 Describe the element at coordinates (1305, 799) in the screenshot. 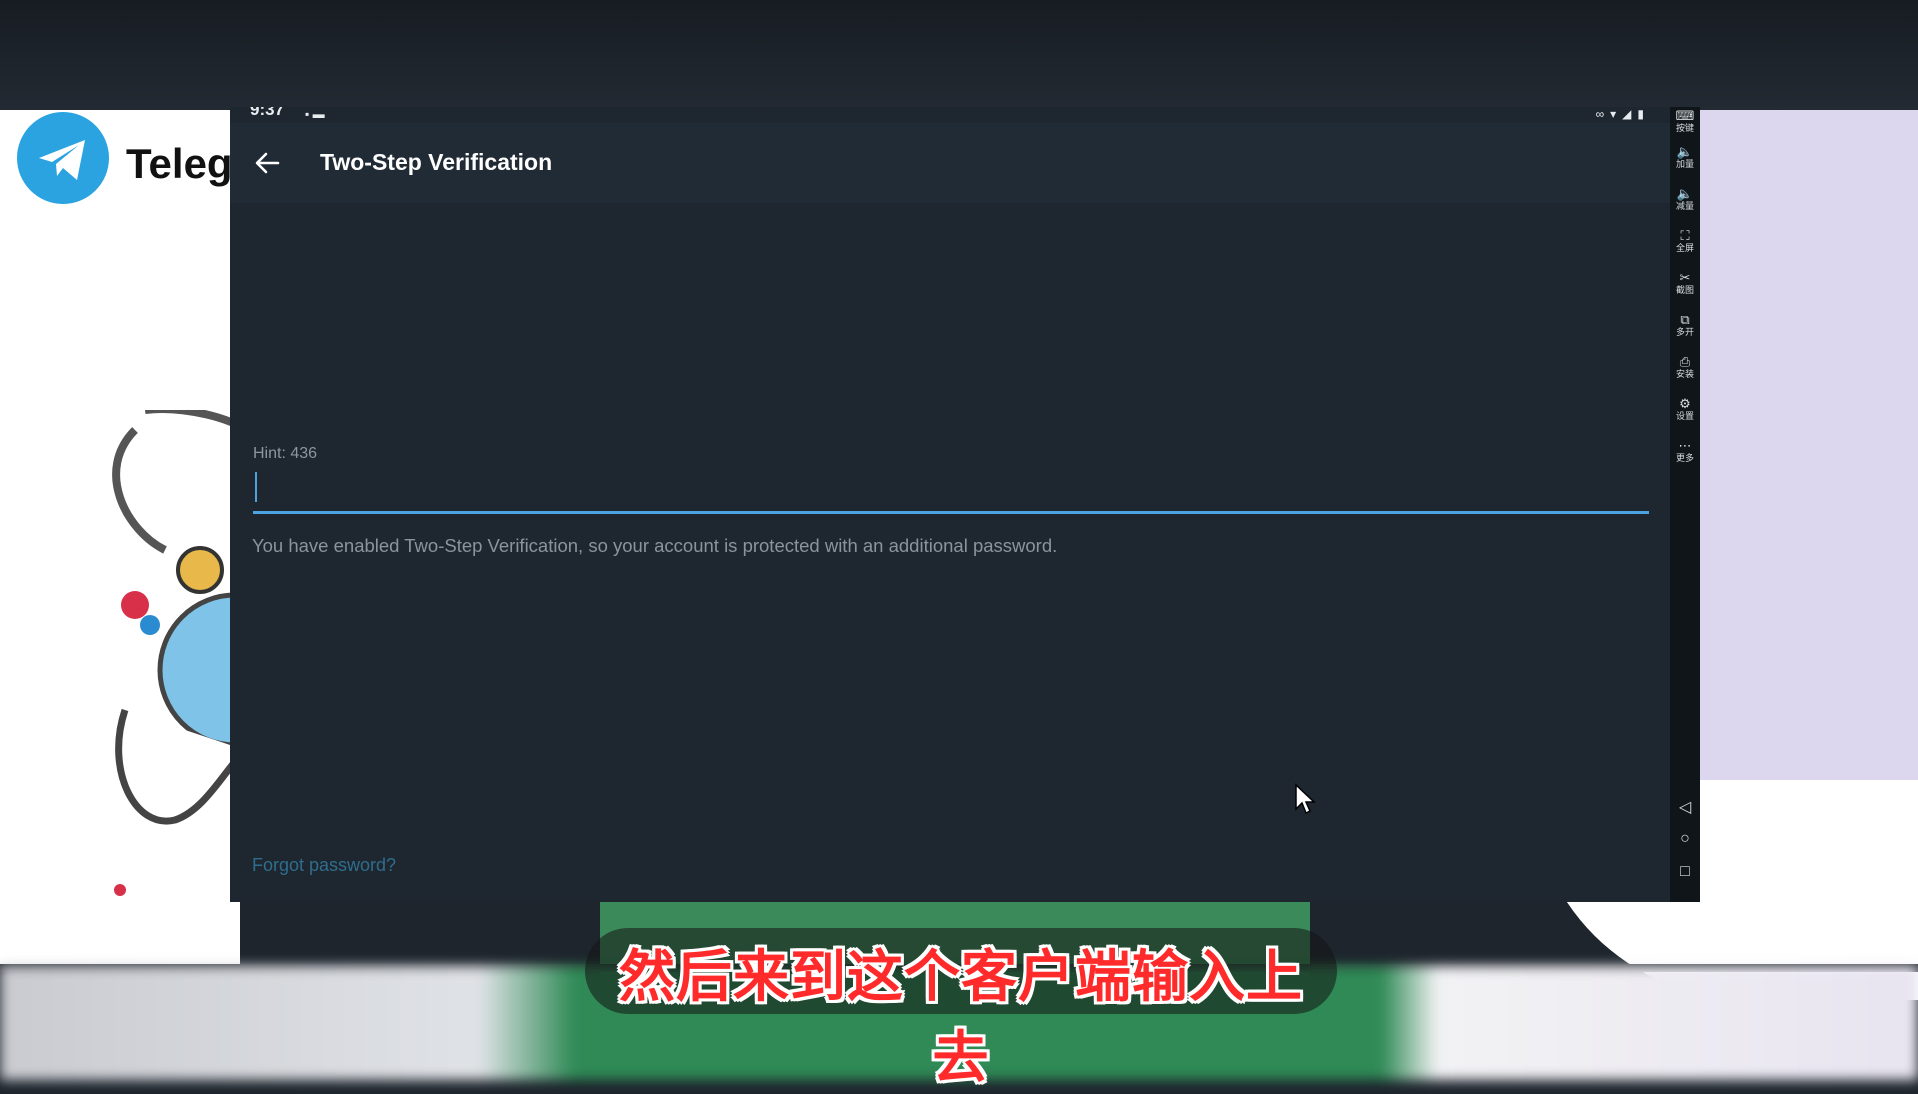

I see `mouse-cursor-icon` at that location.